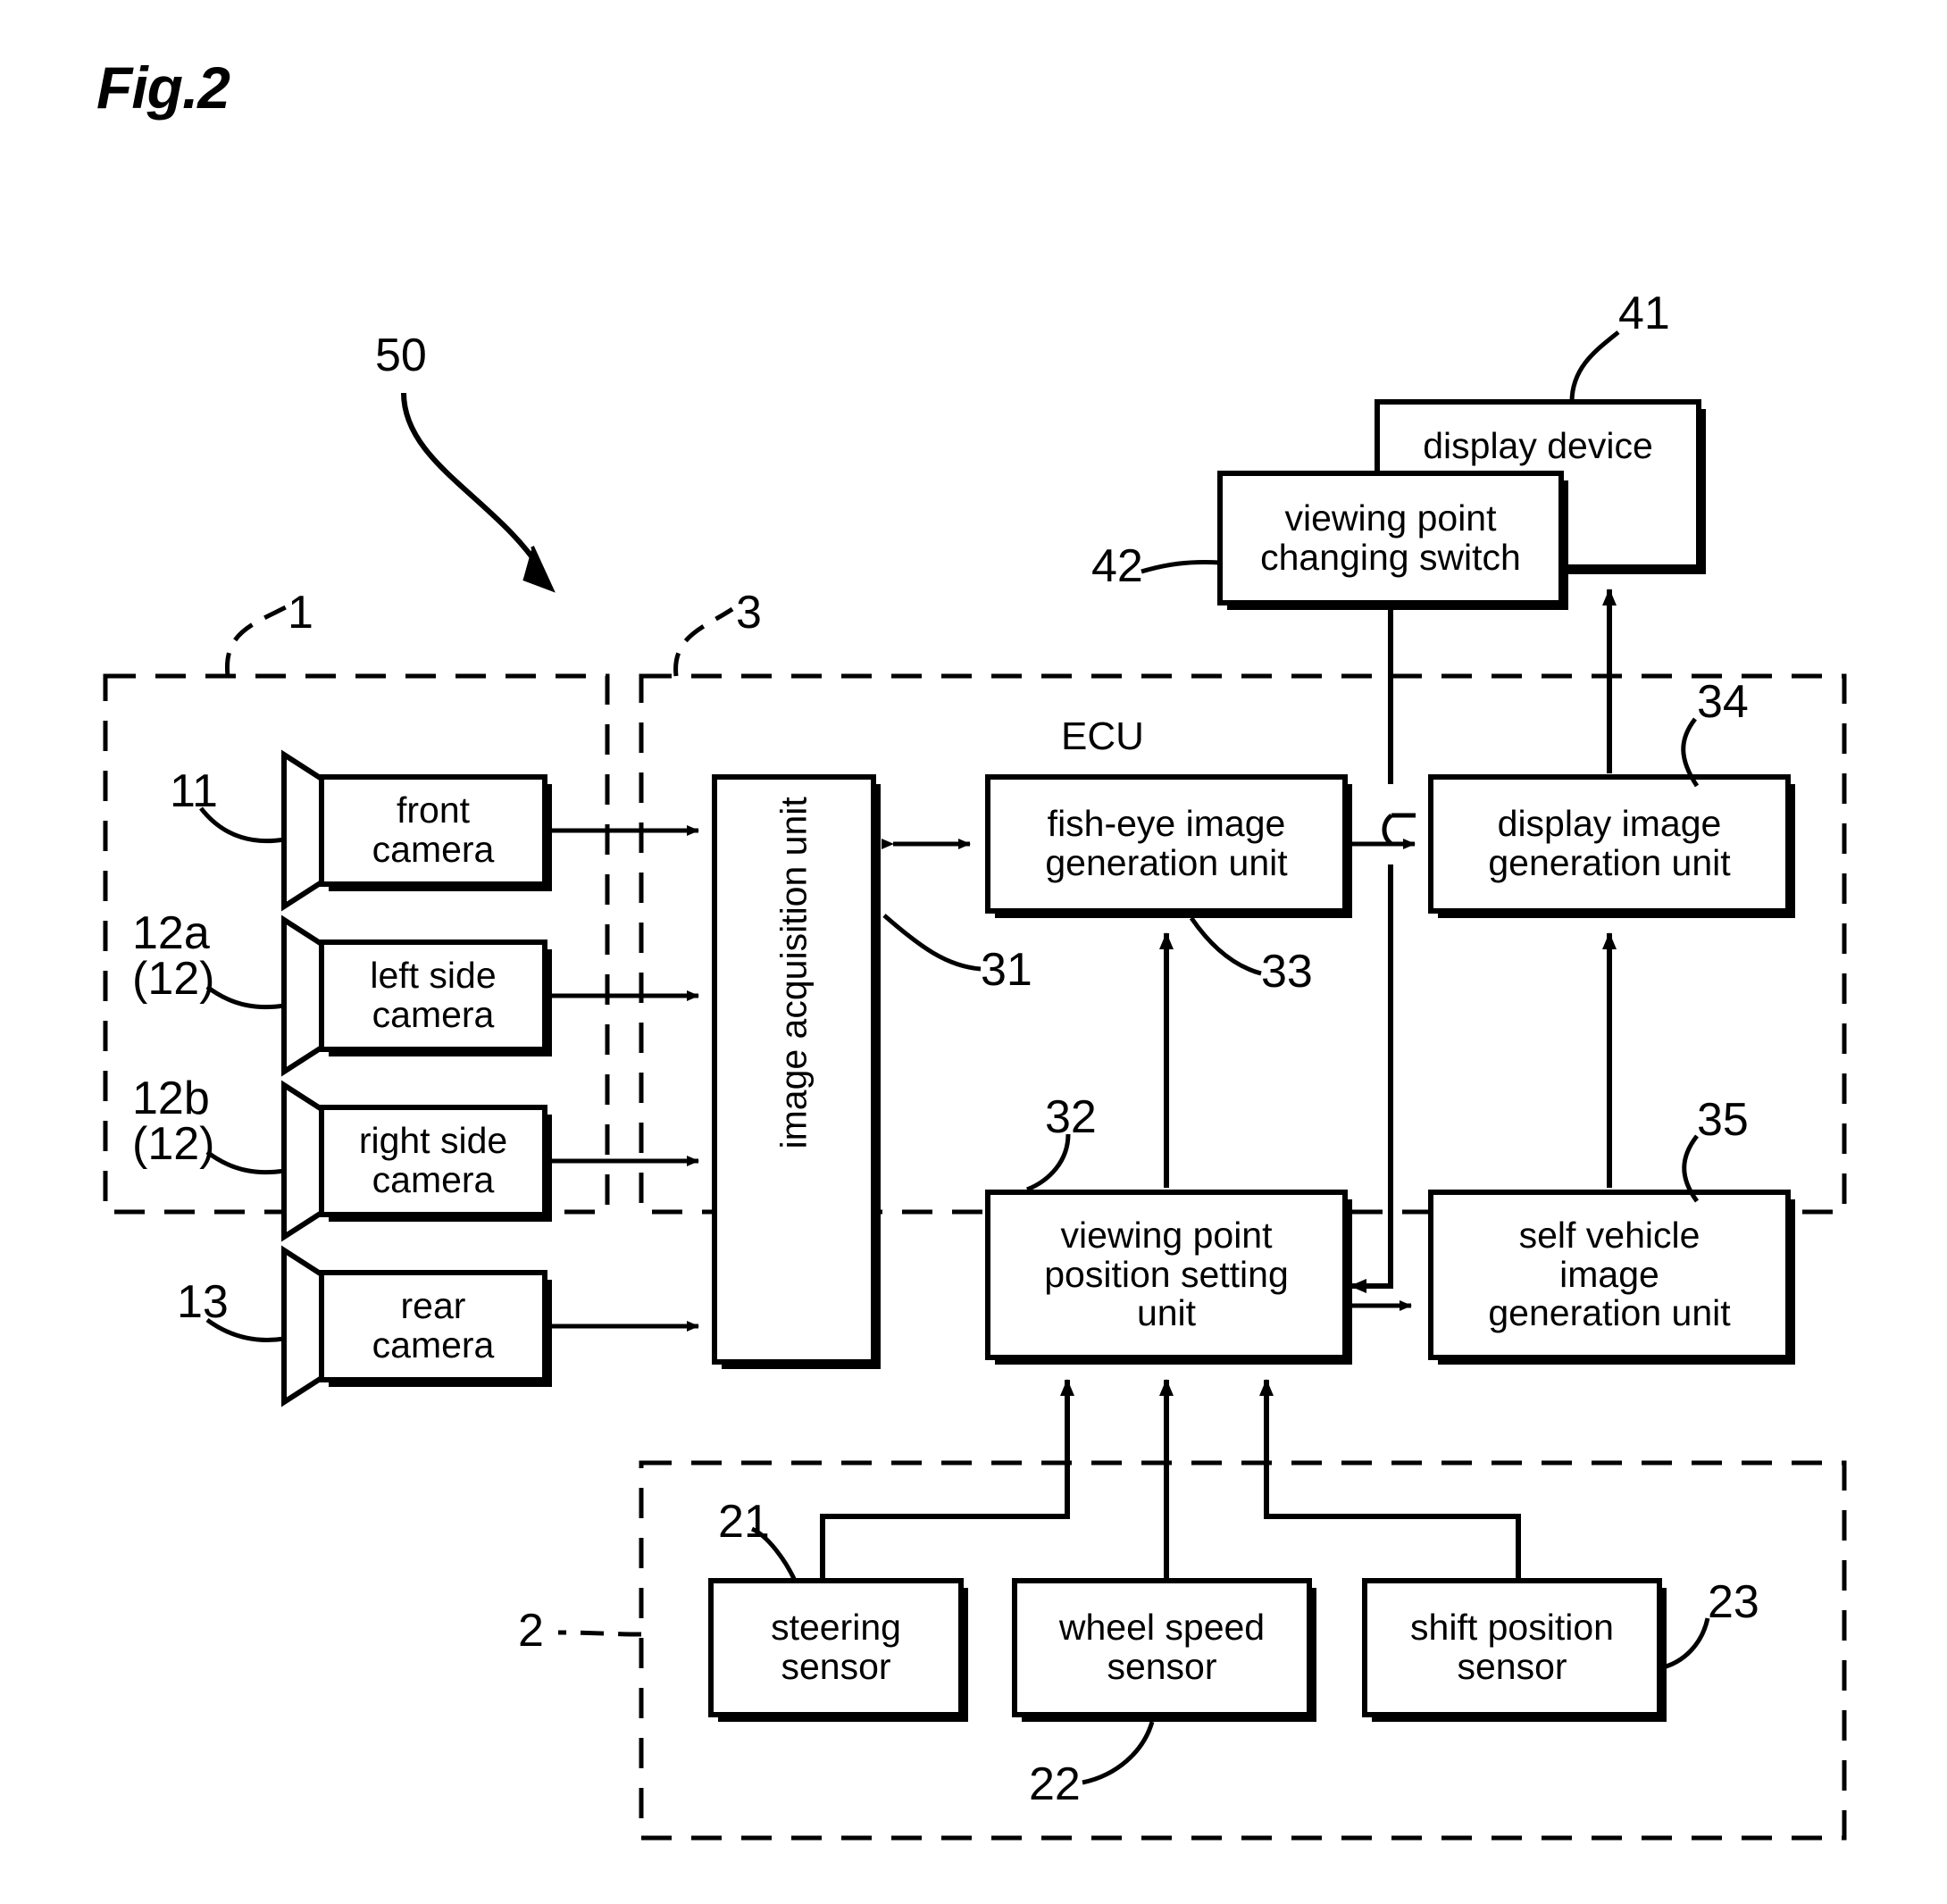 The image size is (1947, 1904). Describe the element at coordinates (203, 1302) in the screenshot. I see `ref-13: 13` at that location.